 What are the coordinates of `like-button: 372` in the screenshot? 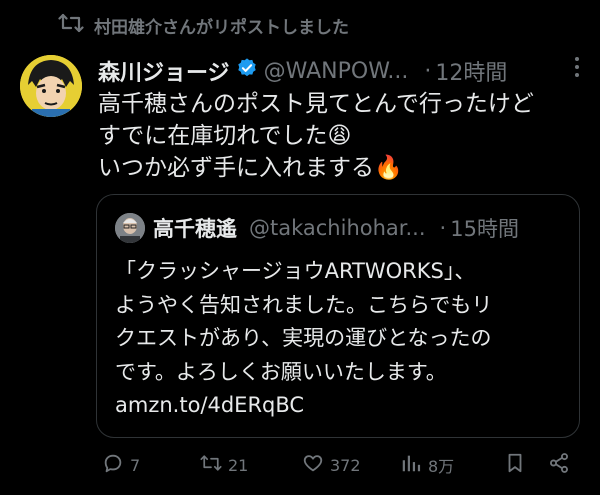 It's located at (331, 465).